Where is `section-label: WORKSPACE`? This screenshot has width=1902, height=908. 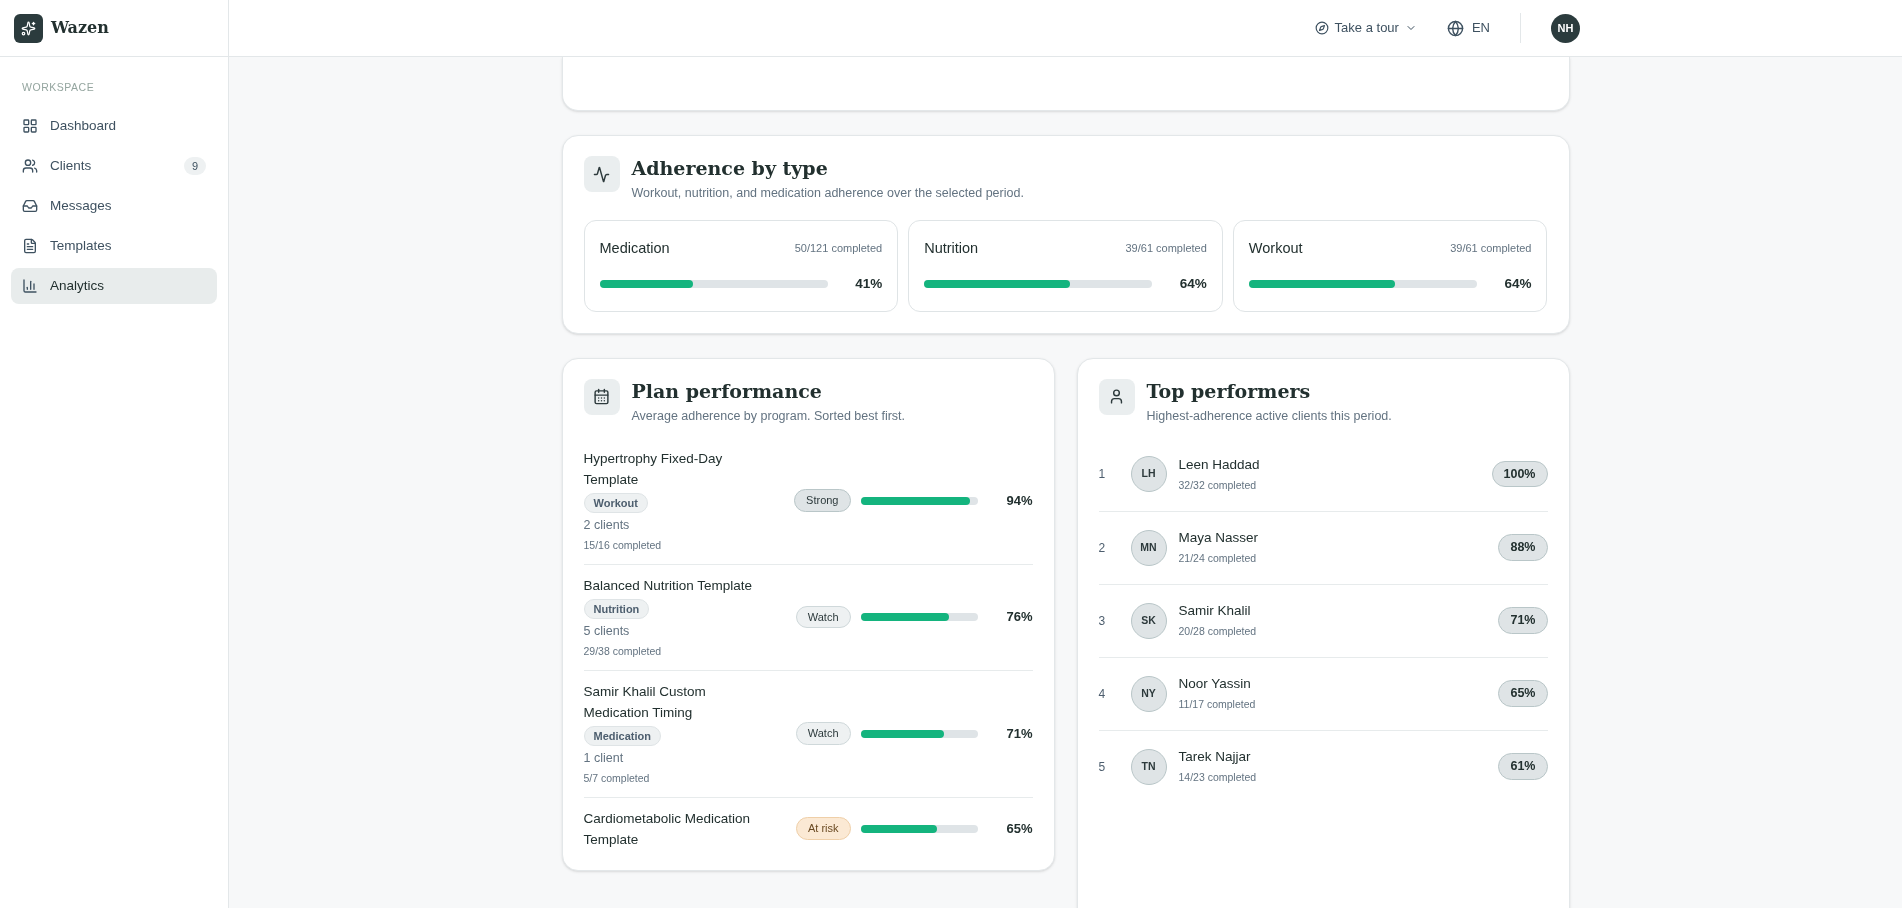
section-label: WORKSPACE is located at coordinates (58, 87).